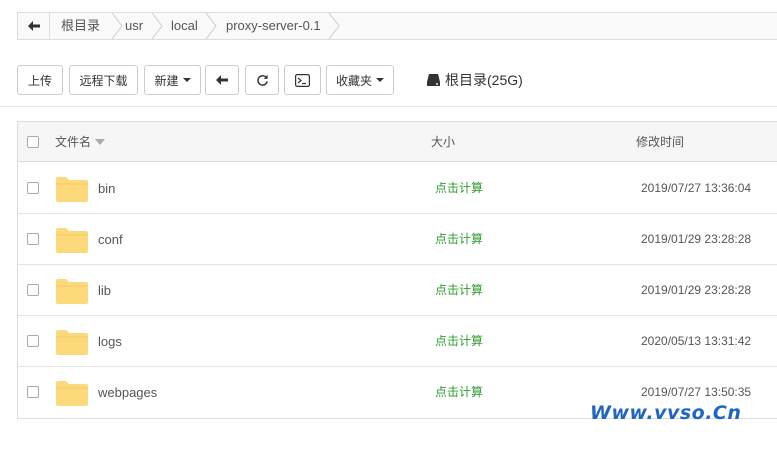 This screenshot has width=777, height=453. What do you see at coordinates (484, 80) in the screenshot?
I see `disk-label: 根目录(25G)` at bounding box center [484, 80].